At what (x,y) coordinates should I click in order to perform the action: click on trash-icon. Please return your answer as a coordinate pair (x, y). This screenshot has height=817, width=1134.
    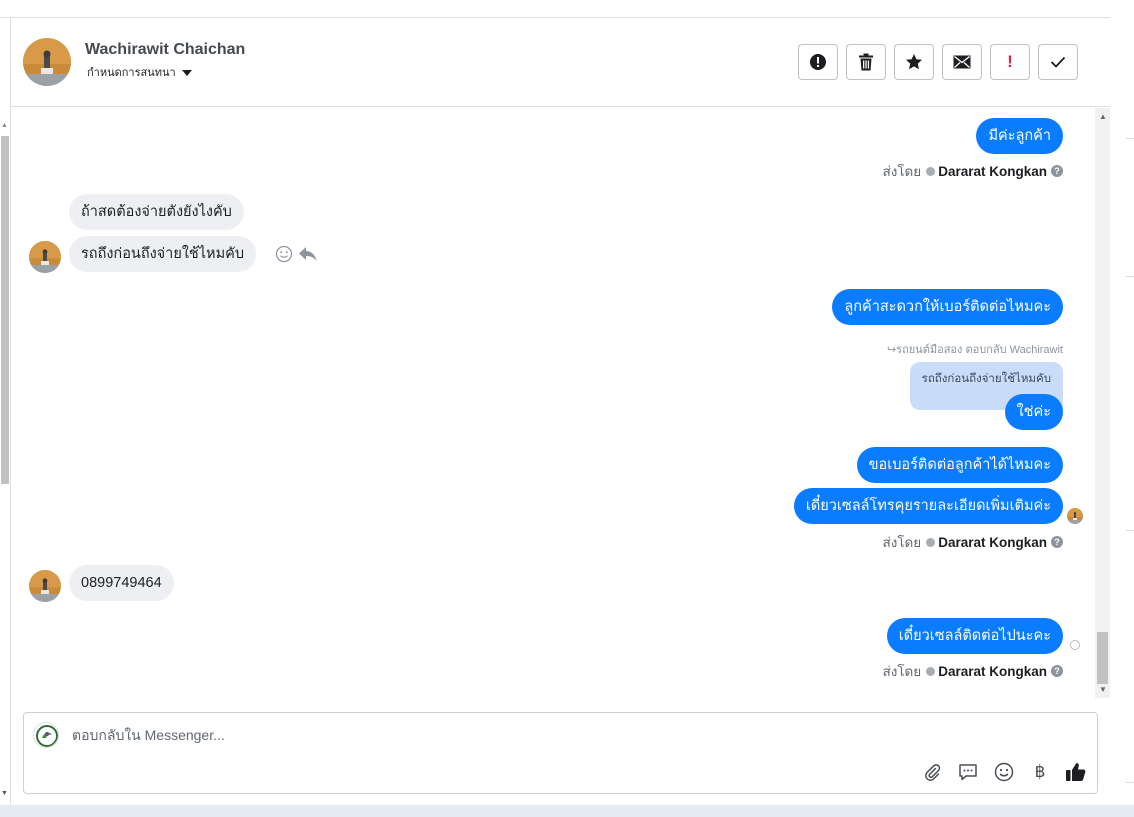
    Looking at the image, I should click on (866, 62).